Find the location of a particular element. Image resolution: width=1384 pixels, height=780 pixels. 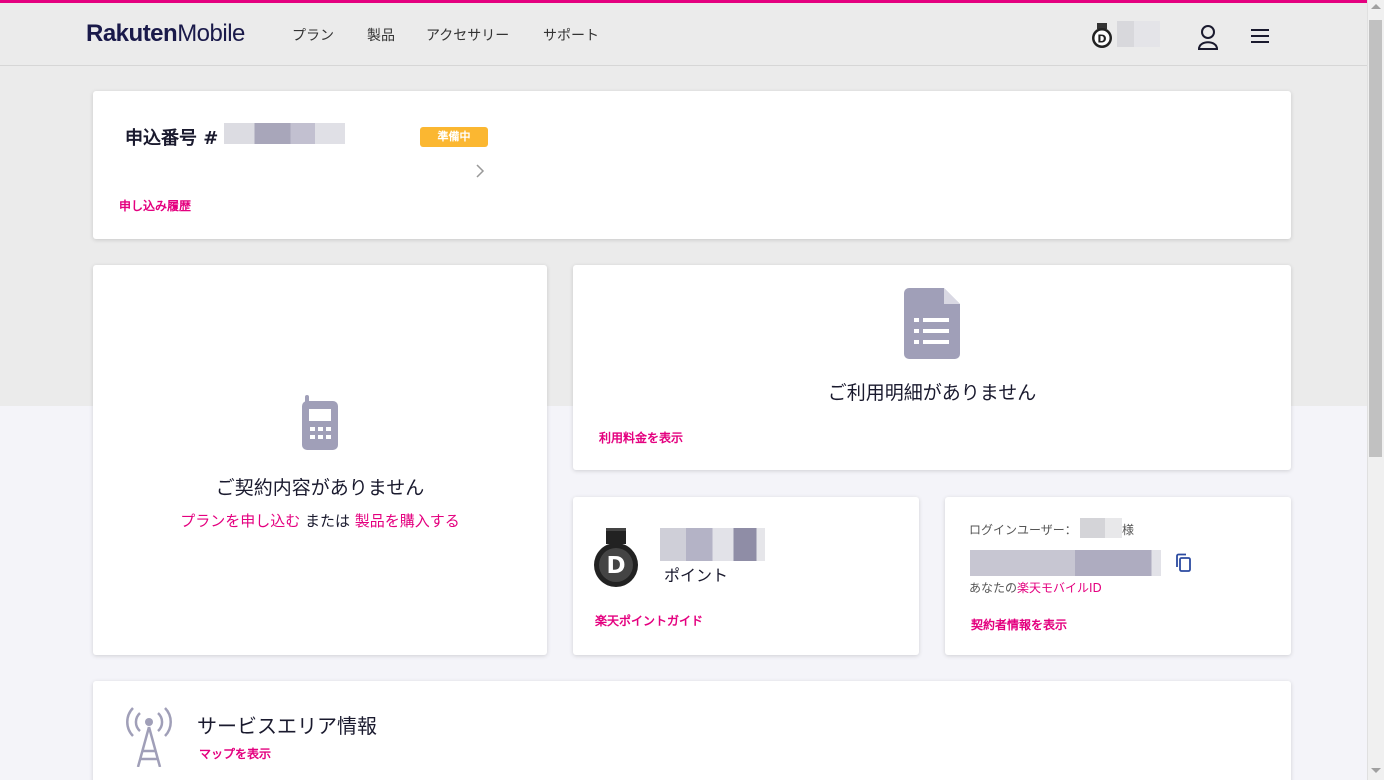

rakuten-points-guide-link: 楽天ポイントガイド is located at coordinates (649, 620).